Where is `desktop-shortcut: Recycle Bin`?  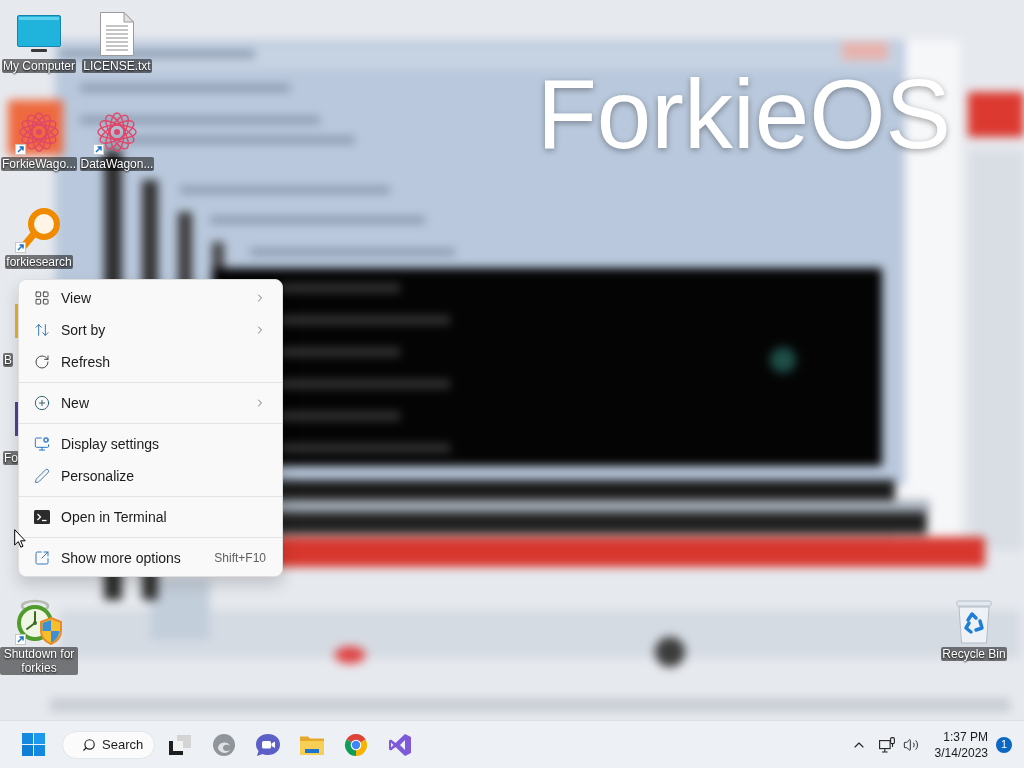
desktop-shortcut: Recycle Bin is located at coordinates (974, 629).